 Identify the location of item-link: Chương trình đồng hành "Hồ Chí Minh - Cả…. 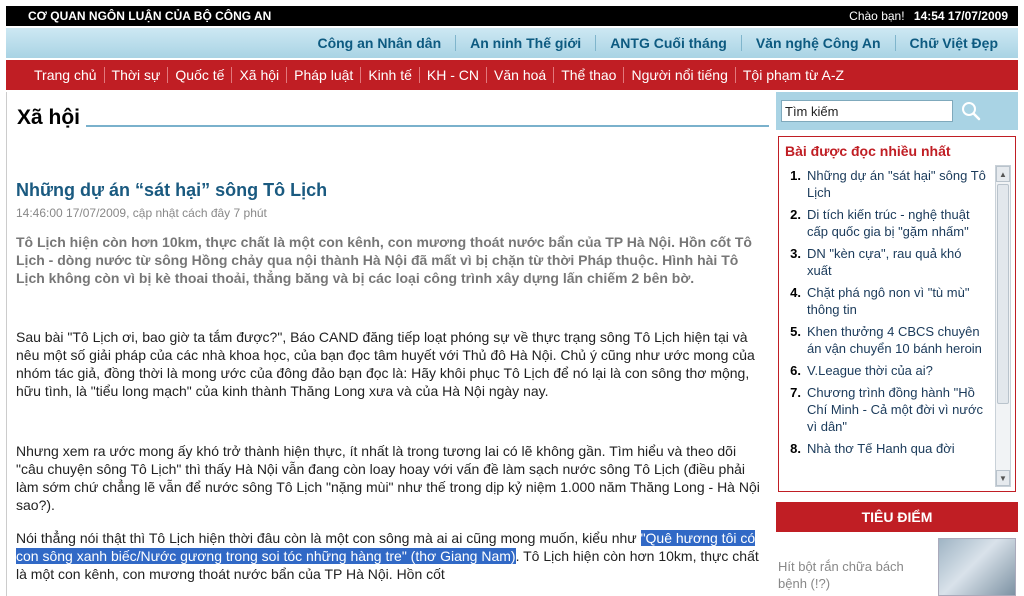
(898, 409).